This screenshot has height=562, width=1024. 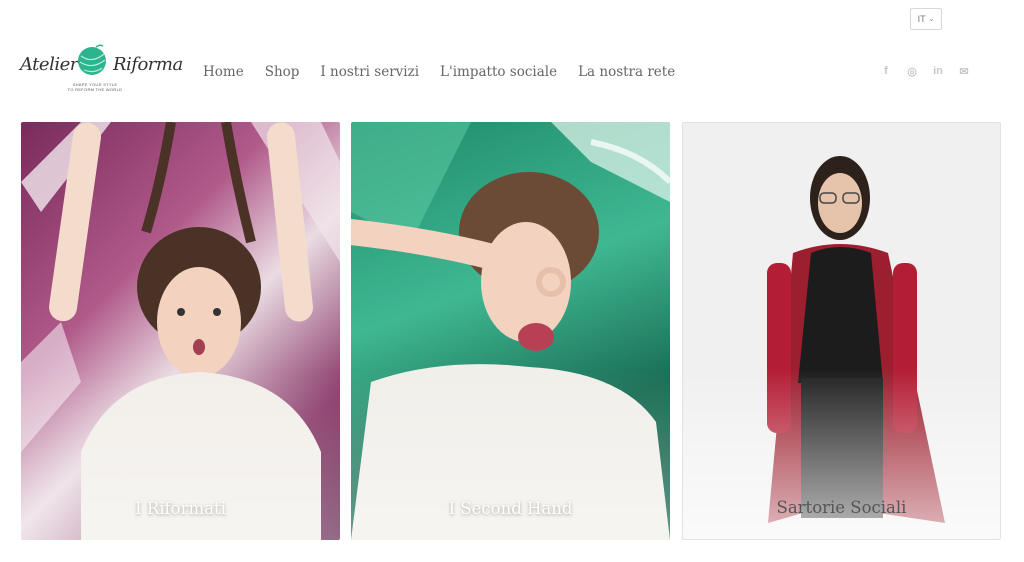 I want to click on instagram-icon: ◎, so click(x=912, y=71).